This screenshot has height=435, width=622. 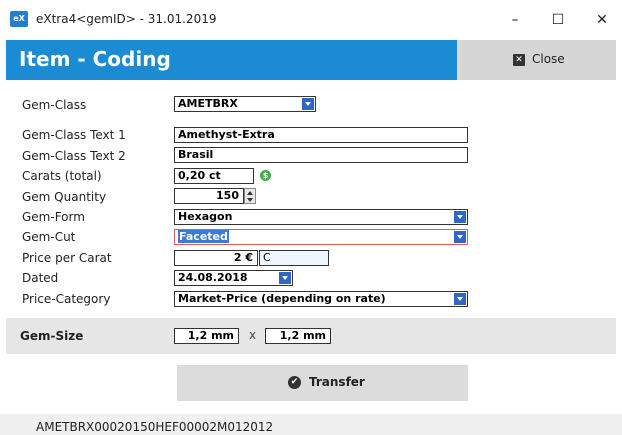 What do you see at coordinates (19, 19) in the screenshot?
I see `app-icon: eX` at bounding box center [19, 19].